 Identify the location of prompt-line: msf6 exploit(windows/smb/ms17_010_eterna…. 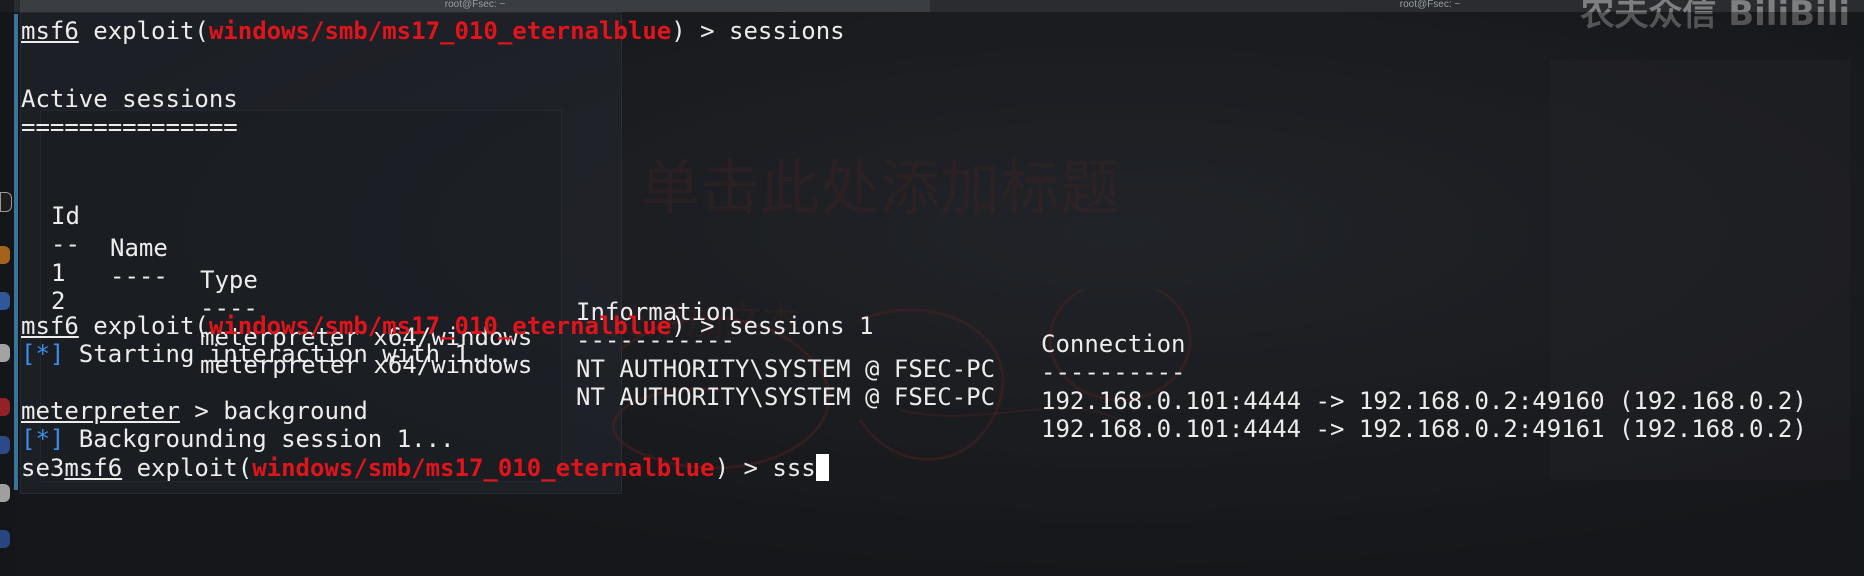
(433, 31).